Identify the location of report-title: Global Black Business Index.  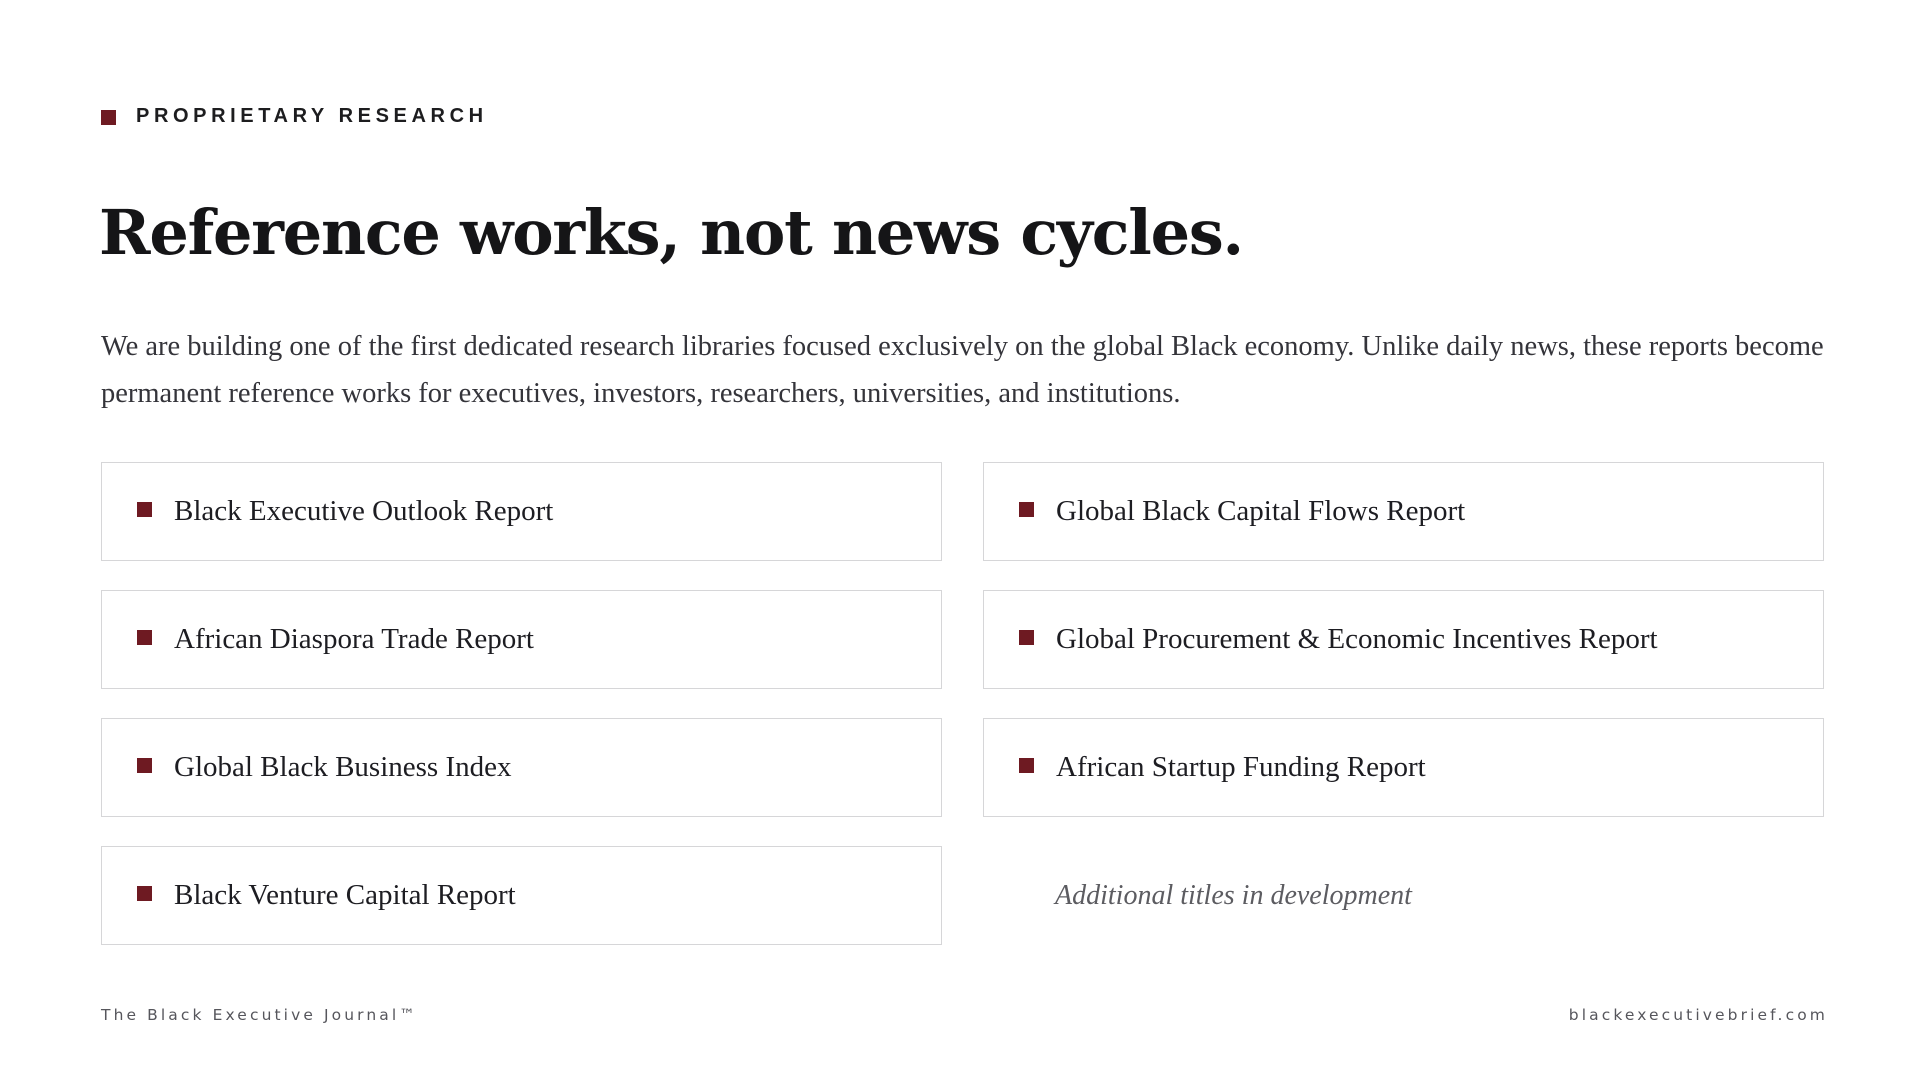
(343, 767).